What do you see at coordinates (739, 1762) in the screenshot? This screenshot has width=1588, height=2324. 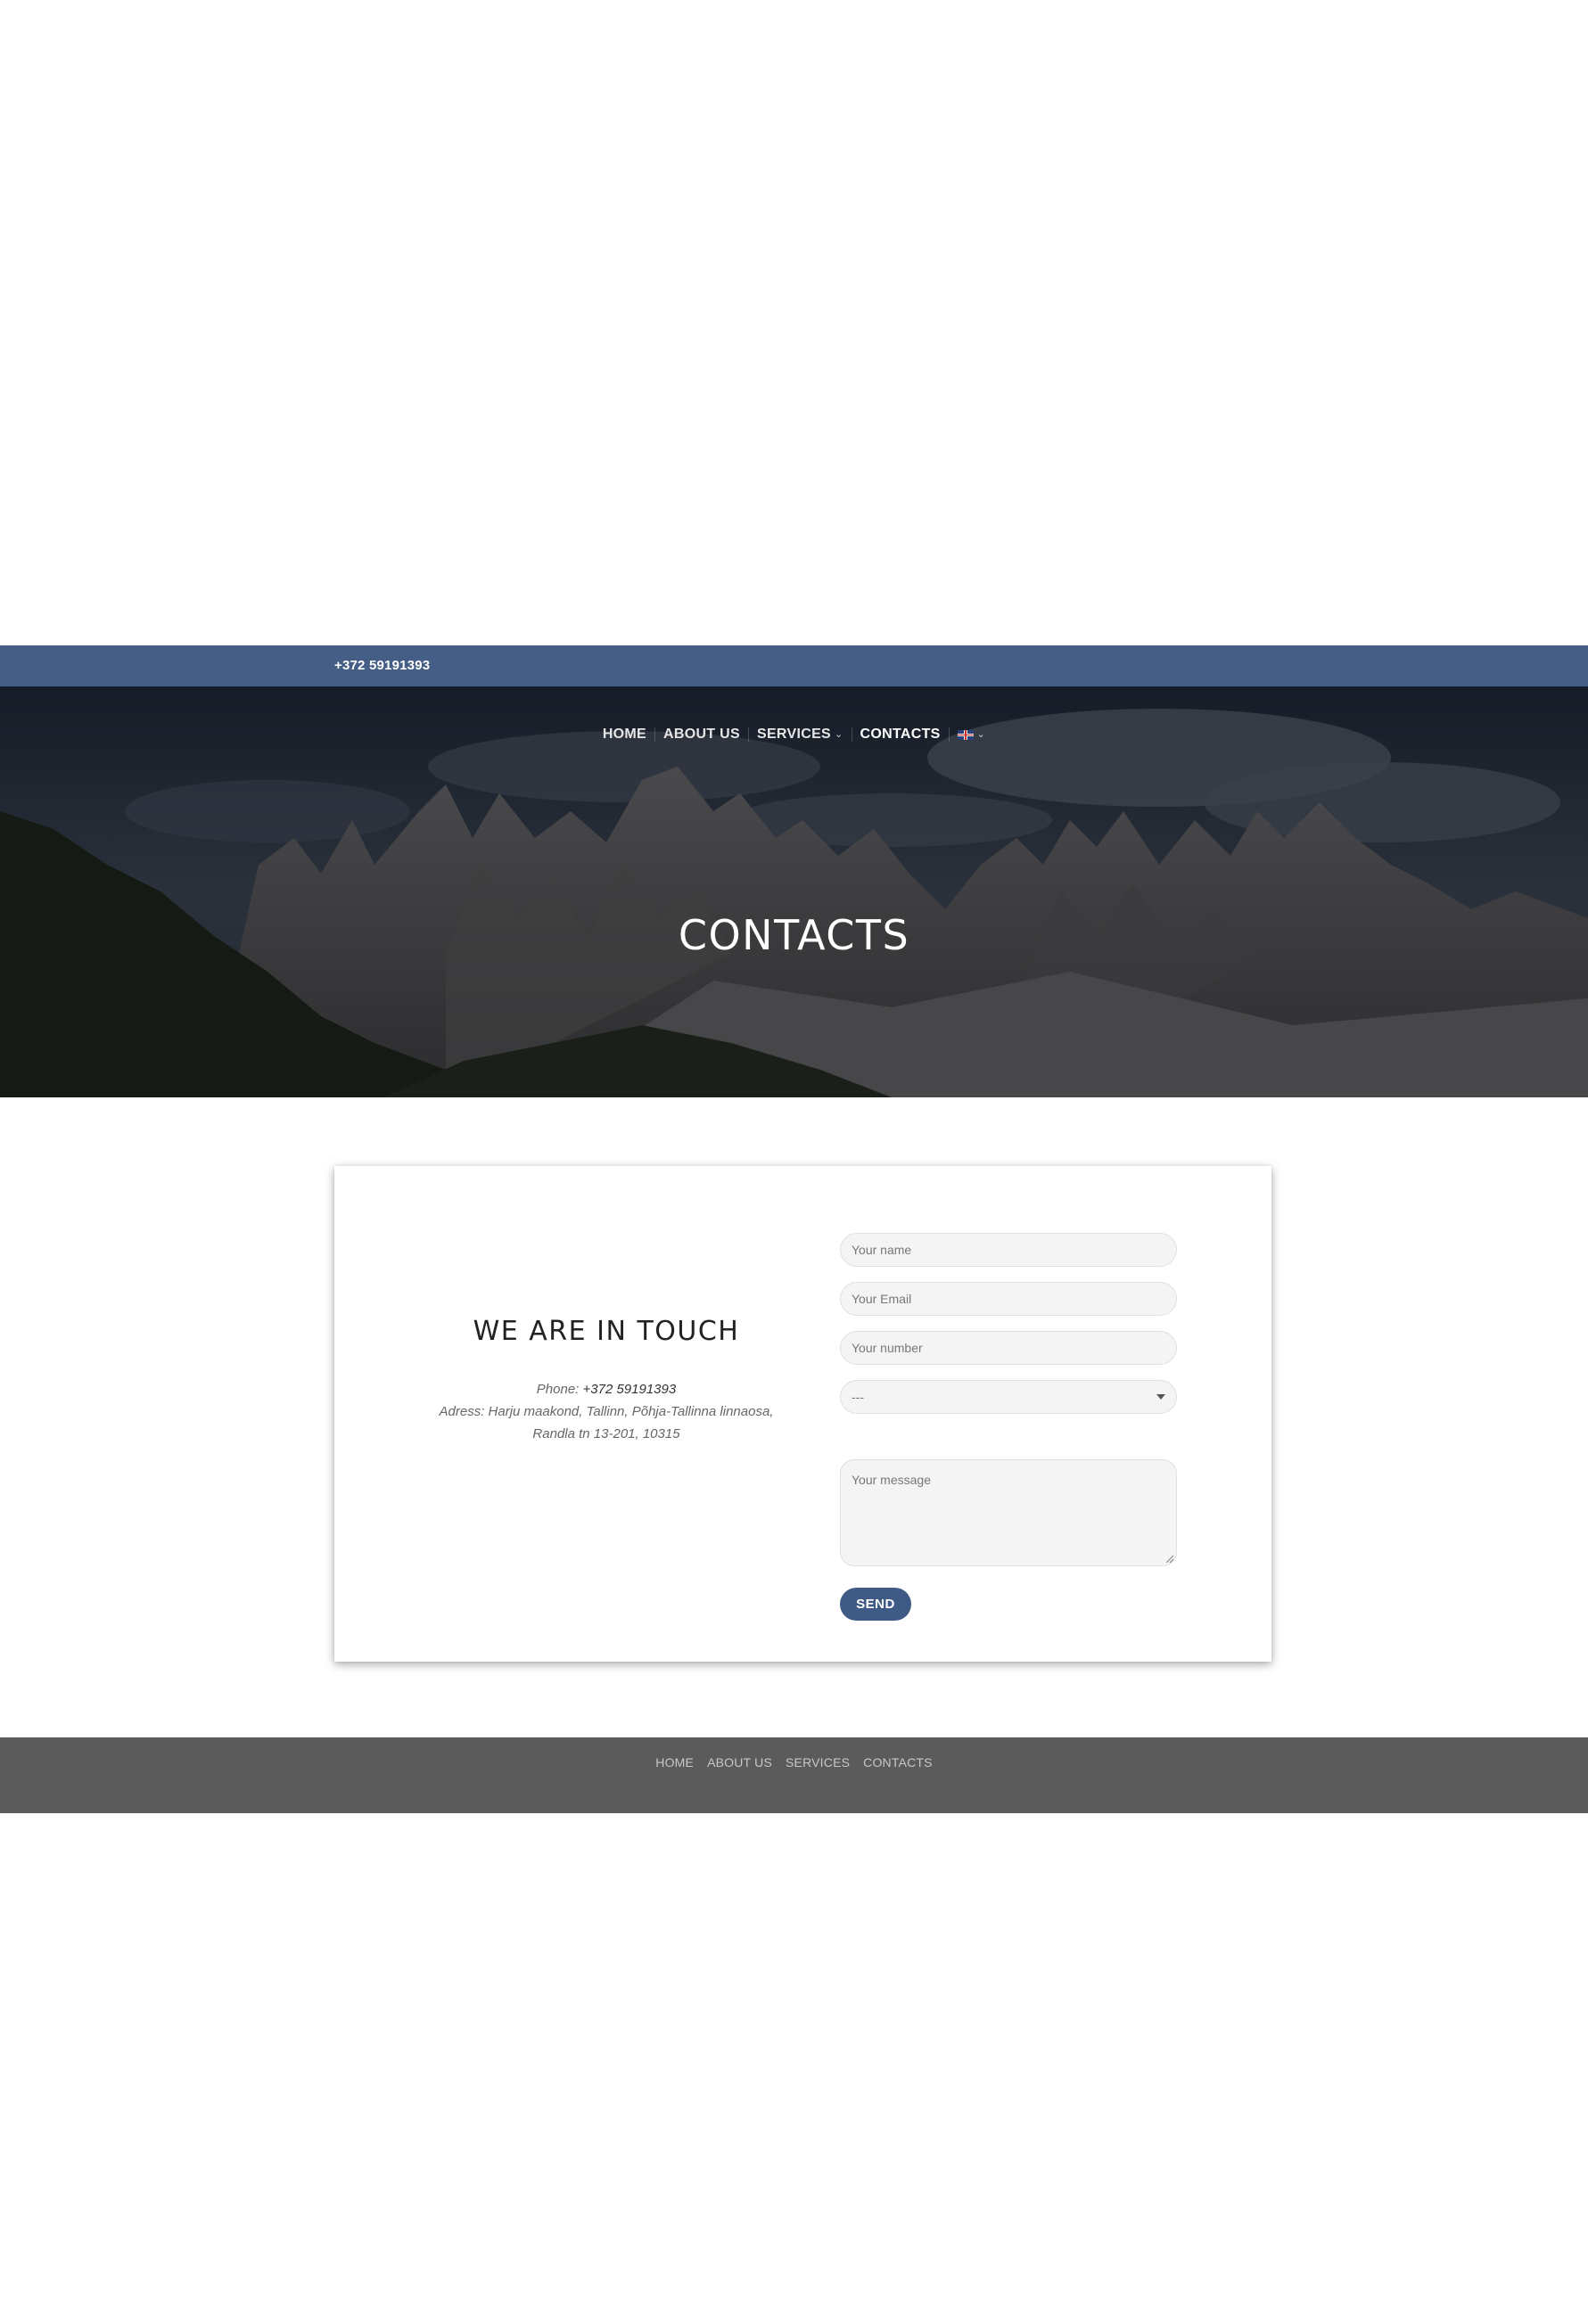 I see `footer-link-about-us: ABOUT US` at bounding box center [739, 1762].